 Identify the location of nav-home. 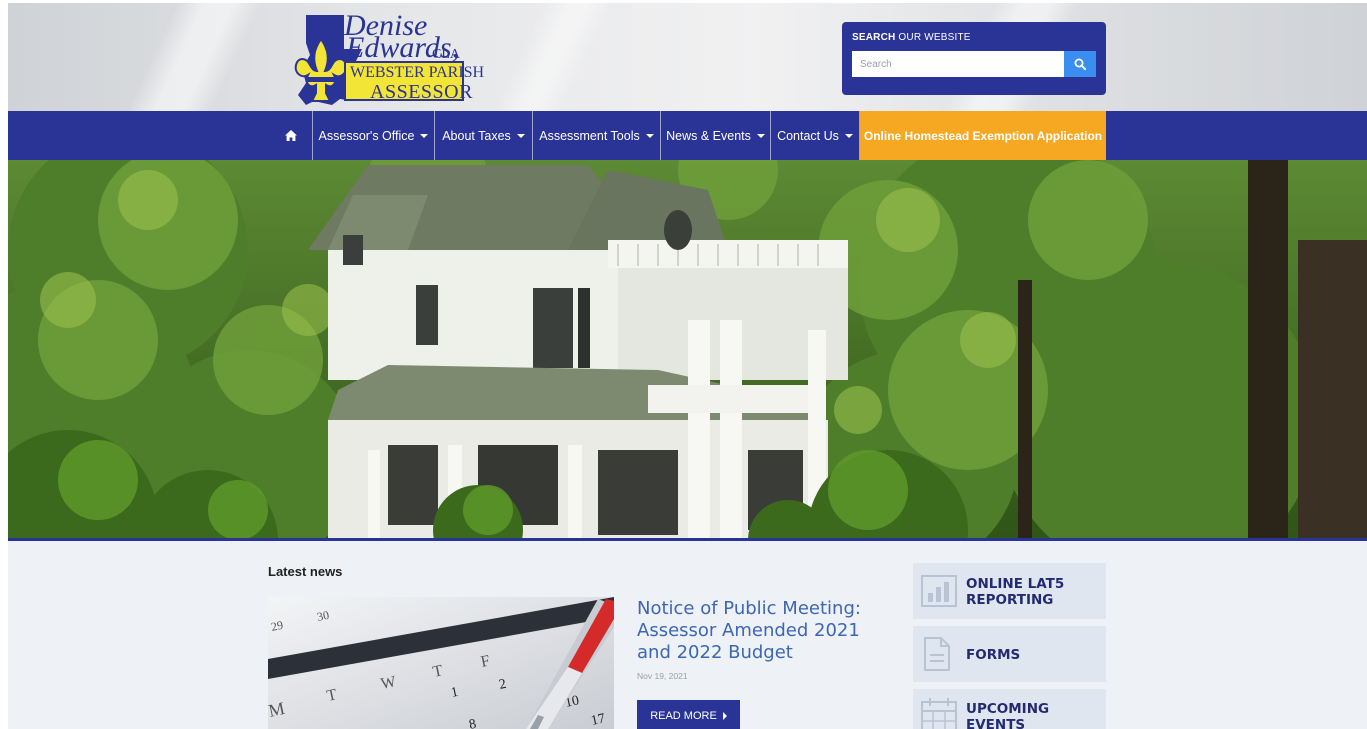
(291, 135).